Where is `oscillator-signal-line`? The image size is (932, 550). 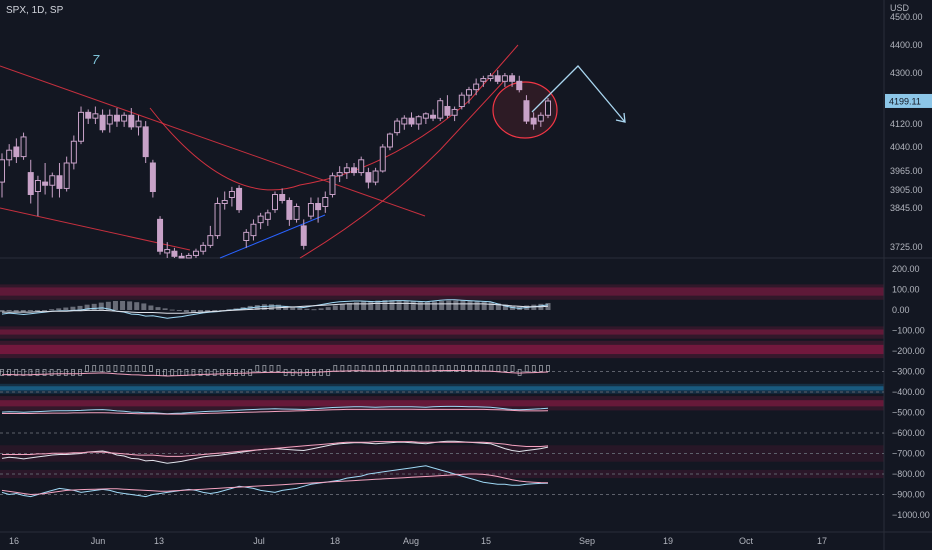
oscillator-signal-line is located at coordinates (275, 308).